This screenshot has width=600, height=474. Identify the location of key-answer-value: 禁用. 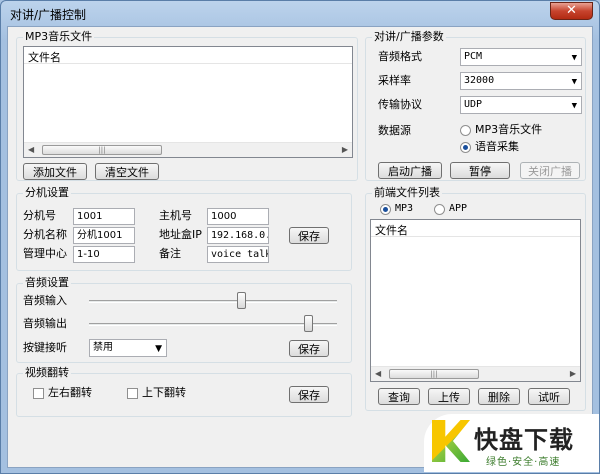
(103, 347).